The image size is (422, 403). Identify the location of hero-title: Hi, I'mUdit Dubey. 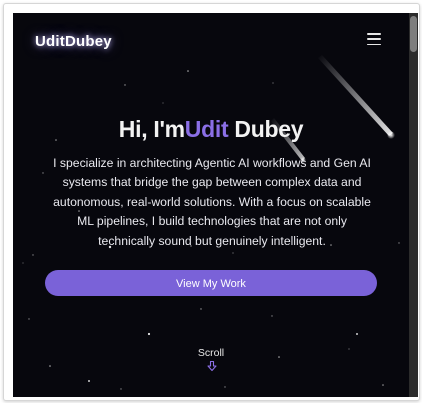
(211, 129).